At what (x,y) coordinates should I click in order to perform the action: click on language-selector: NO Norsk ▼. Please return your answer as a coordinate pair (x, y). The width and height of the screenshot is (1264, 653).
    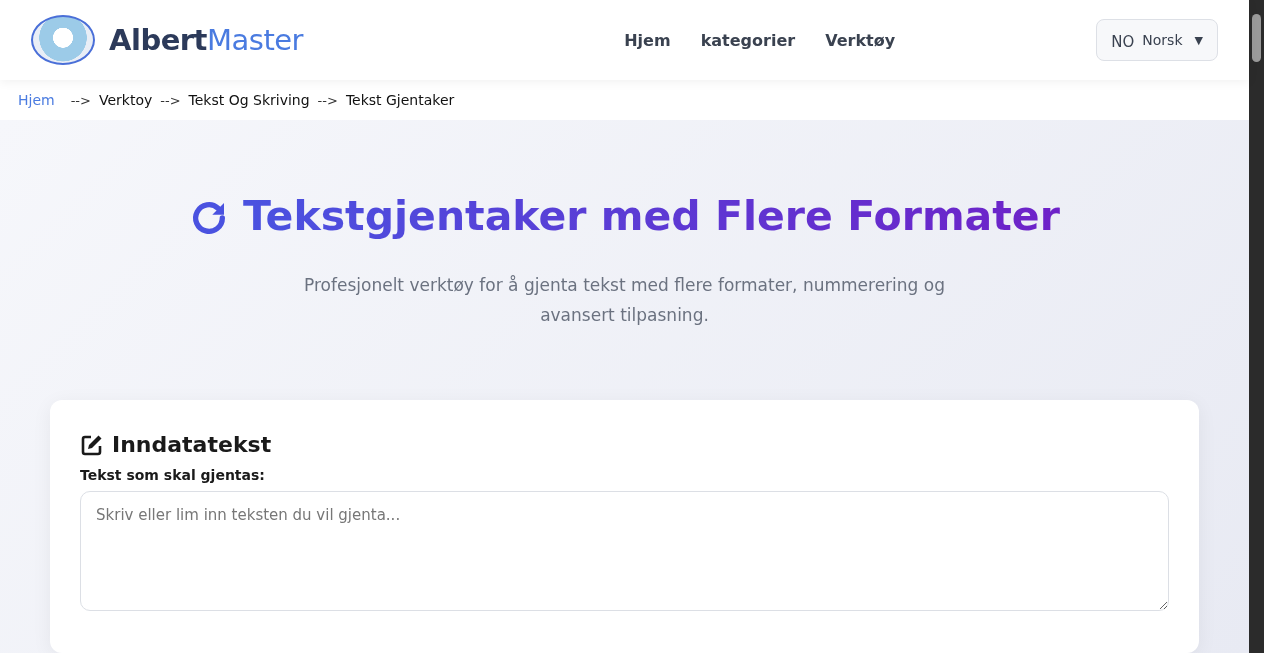
    Looking at the image, I should click on (1157, 40).